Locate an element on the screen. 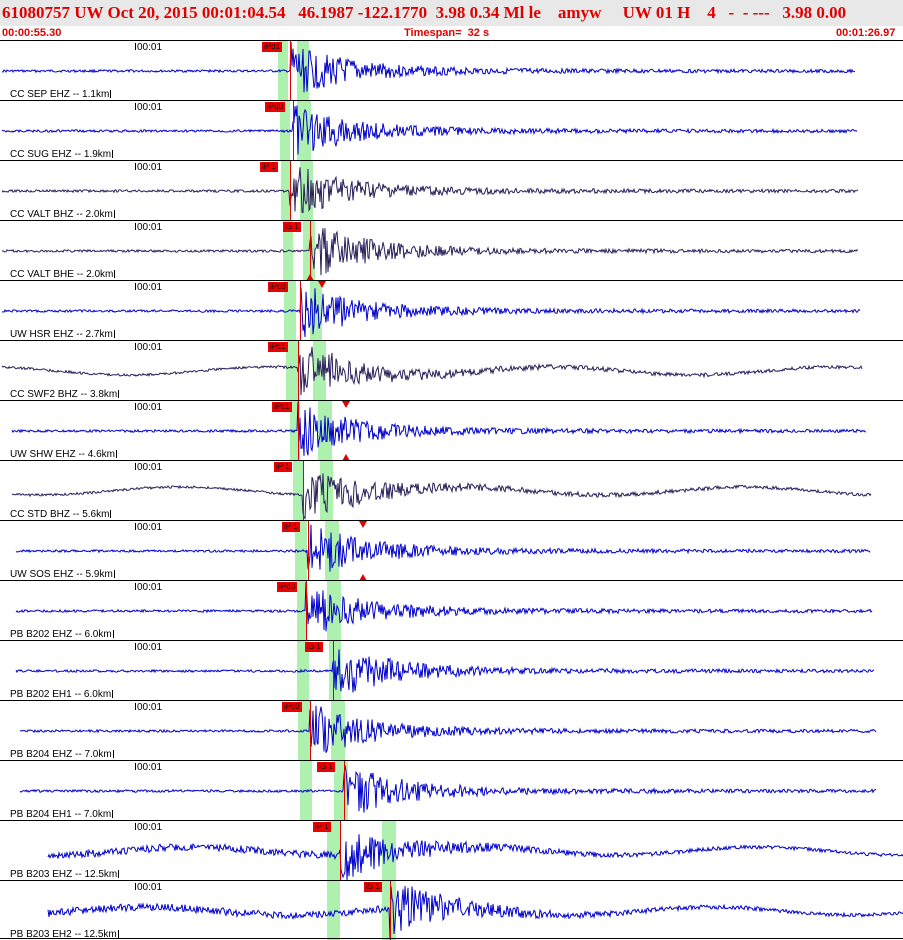 Image resolution: width=903 pixels, height=940 pixels. channel-label-text: PB B202 EHZ -- 6.0km is located at coordinates (61, 634).